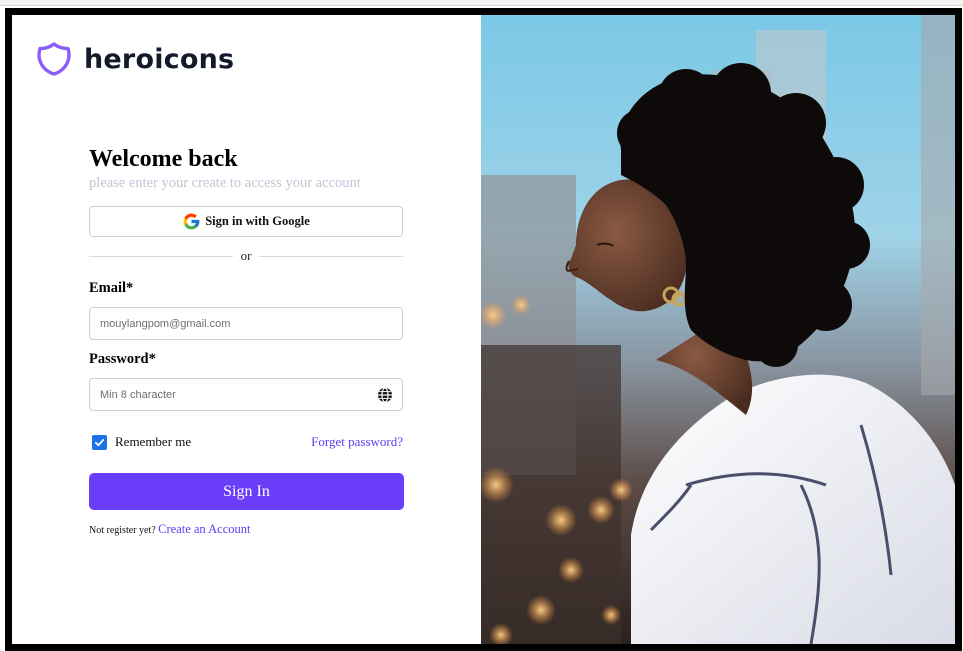  I want to click on check-icon, so click(99, 442).